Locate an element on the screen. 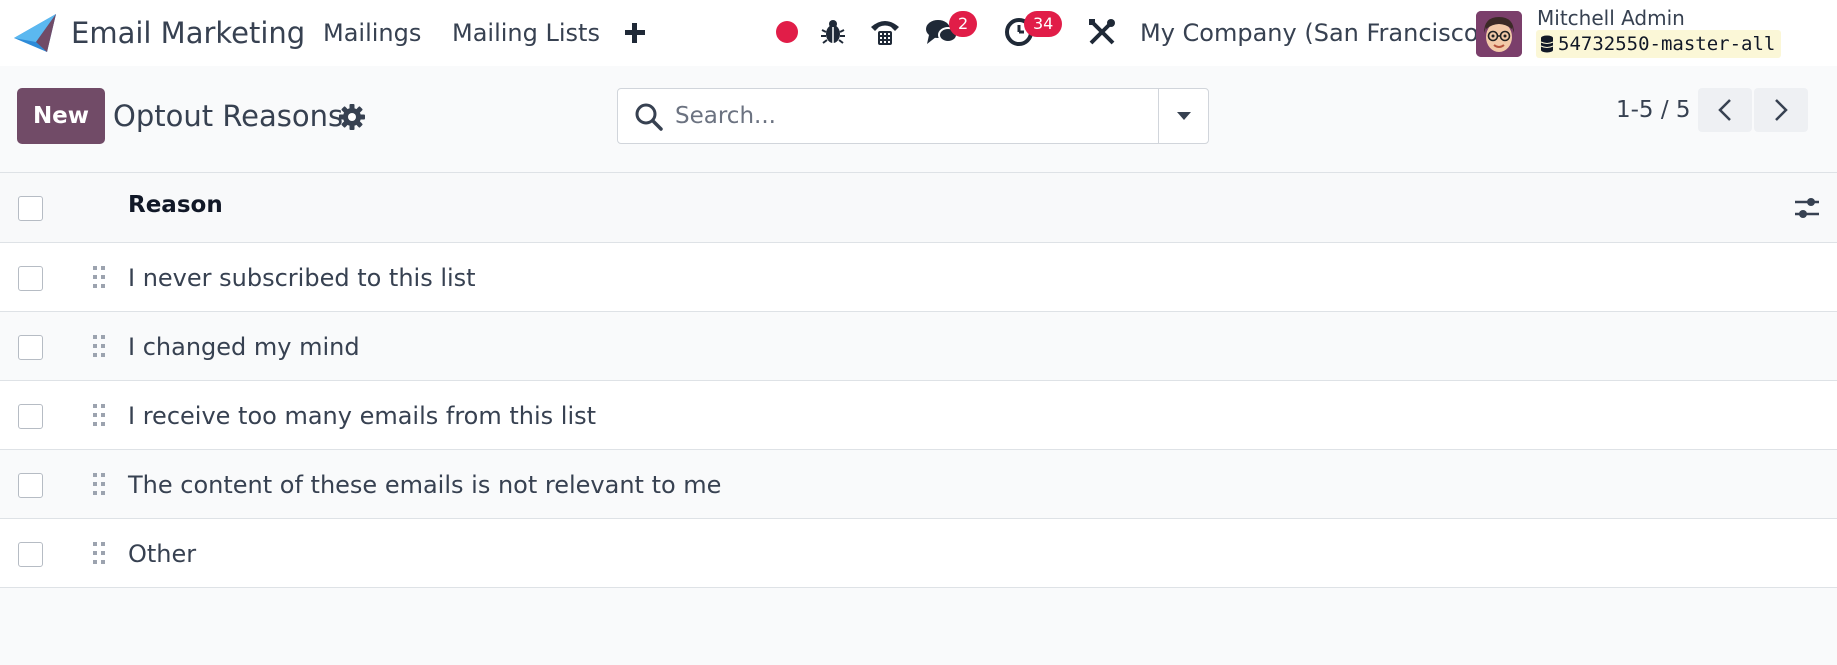 The height and width of the screenshot is (665, 1837). new-button: New is located at coordinates (61, 116).